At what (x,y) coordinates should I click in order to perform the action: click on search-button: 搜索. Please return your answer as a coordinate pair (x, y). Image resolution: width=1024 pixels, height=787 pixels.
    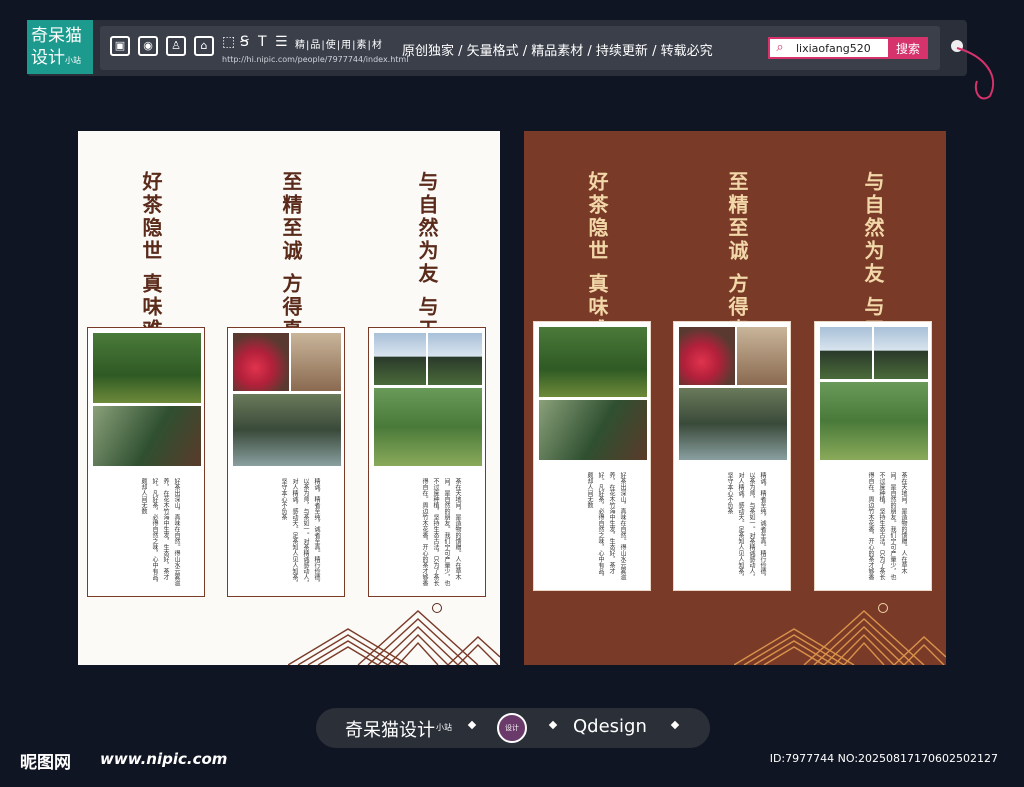
    Looking at the image, I should click on (908, 48).